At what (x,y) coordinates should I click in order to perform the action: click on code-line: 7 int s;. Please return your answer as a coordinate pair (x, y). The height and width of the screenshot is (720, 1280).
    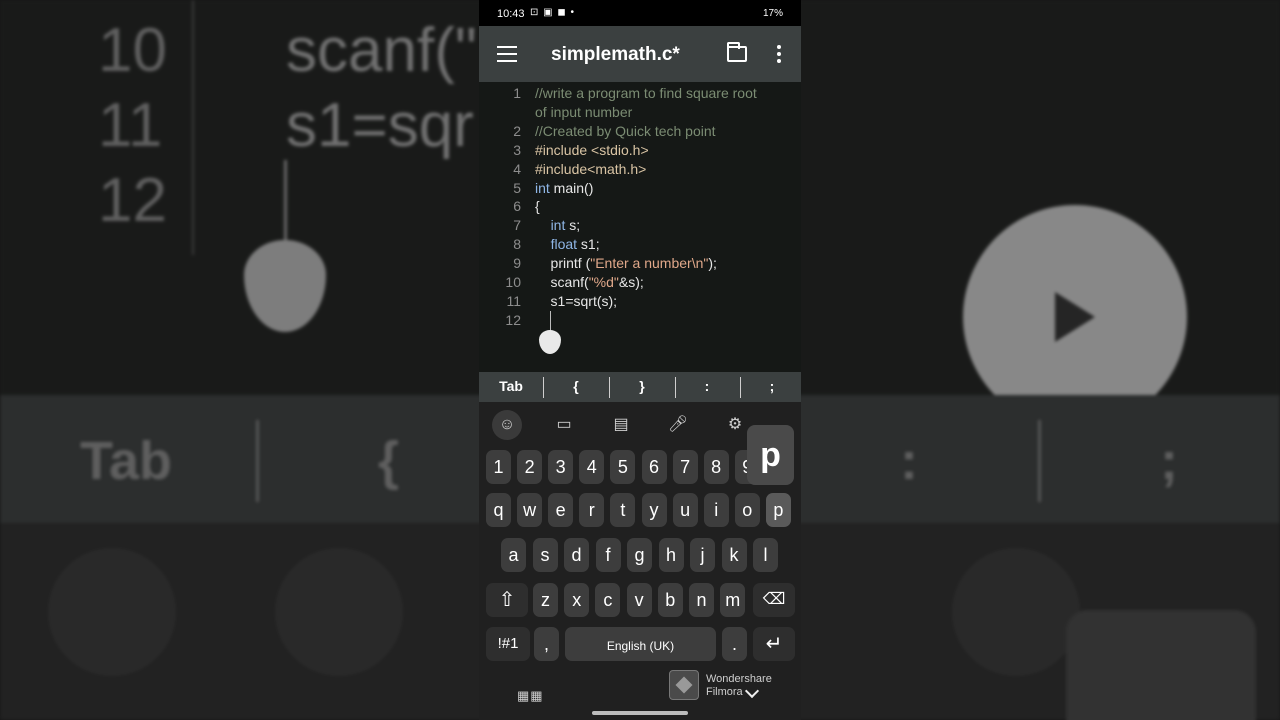
    Looking at the image, I should click on (640, 226).